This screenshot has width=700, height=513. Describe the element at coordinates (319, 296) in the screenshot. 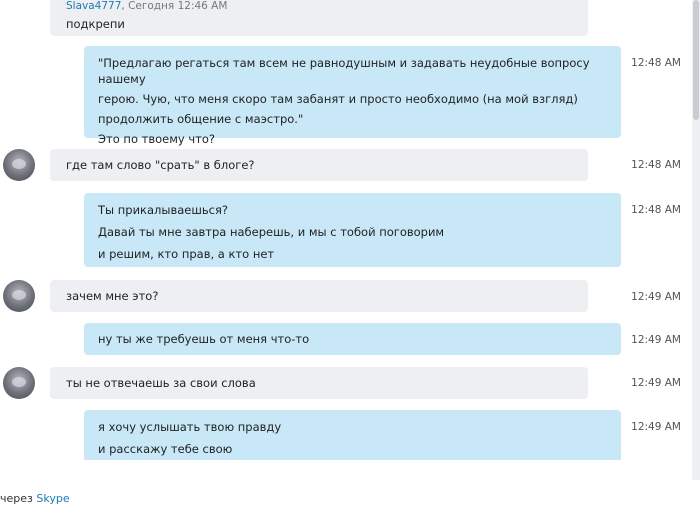

I see `message-bubble-incoming: зачем мне это?` at that location.